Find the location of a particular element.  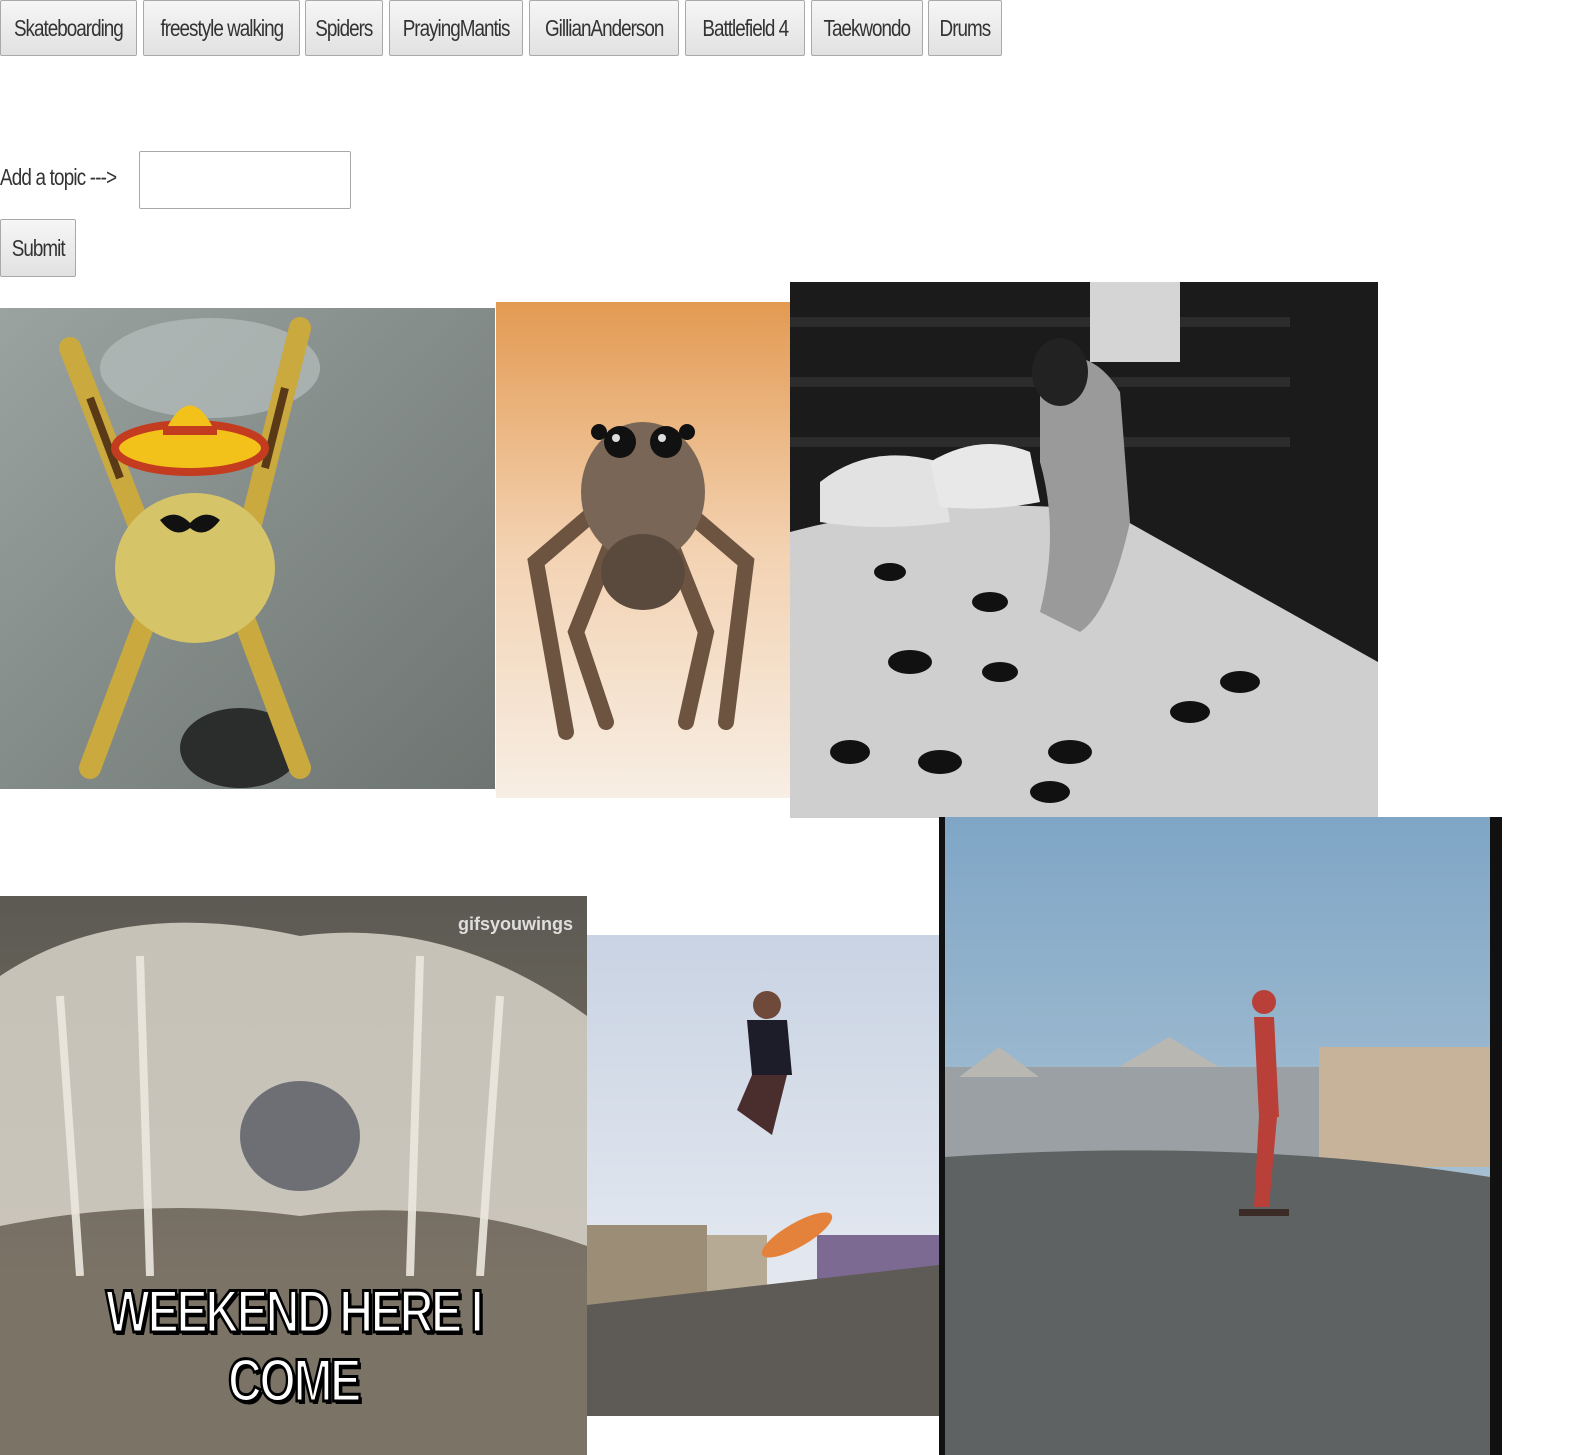

gif-caption: WEEKEND HERE I COME is located at coordinates (295, 1346).